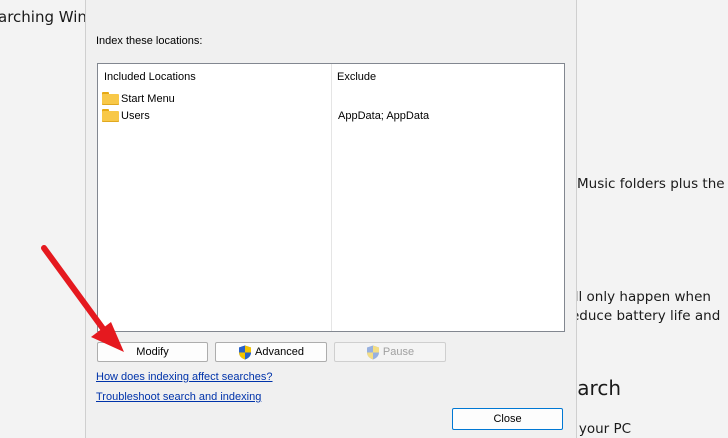 Image resolution: width=728 pixels, height=438 pixels. I want to click on column-divider, so click(331, 197).